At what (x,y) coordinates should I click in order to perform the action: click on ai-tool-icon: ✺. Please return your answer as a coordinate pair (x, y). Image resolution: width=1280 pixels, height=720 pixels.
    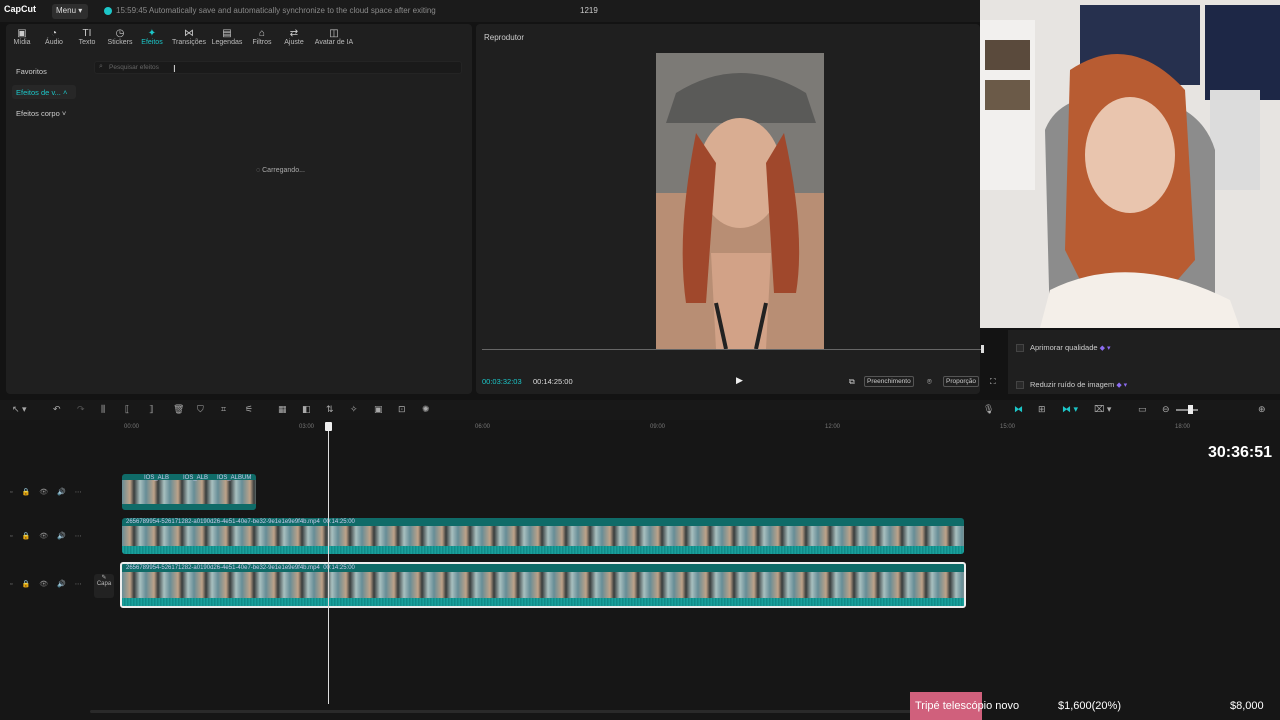
    Looking at the image, I should click on (426, 409).